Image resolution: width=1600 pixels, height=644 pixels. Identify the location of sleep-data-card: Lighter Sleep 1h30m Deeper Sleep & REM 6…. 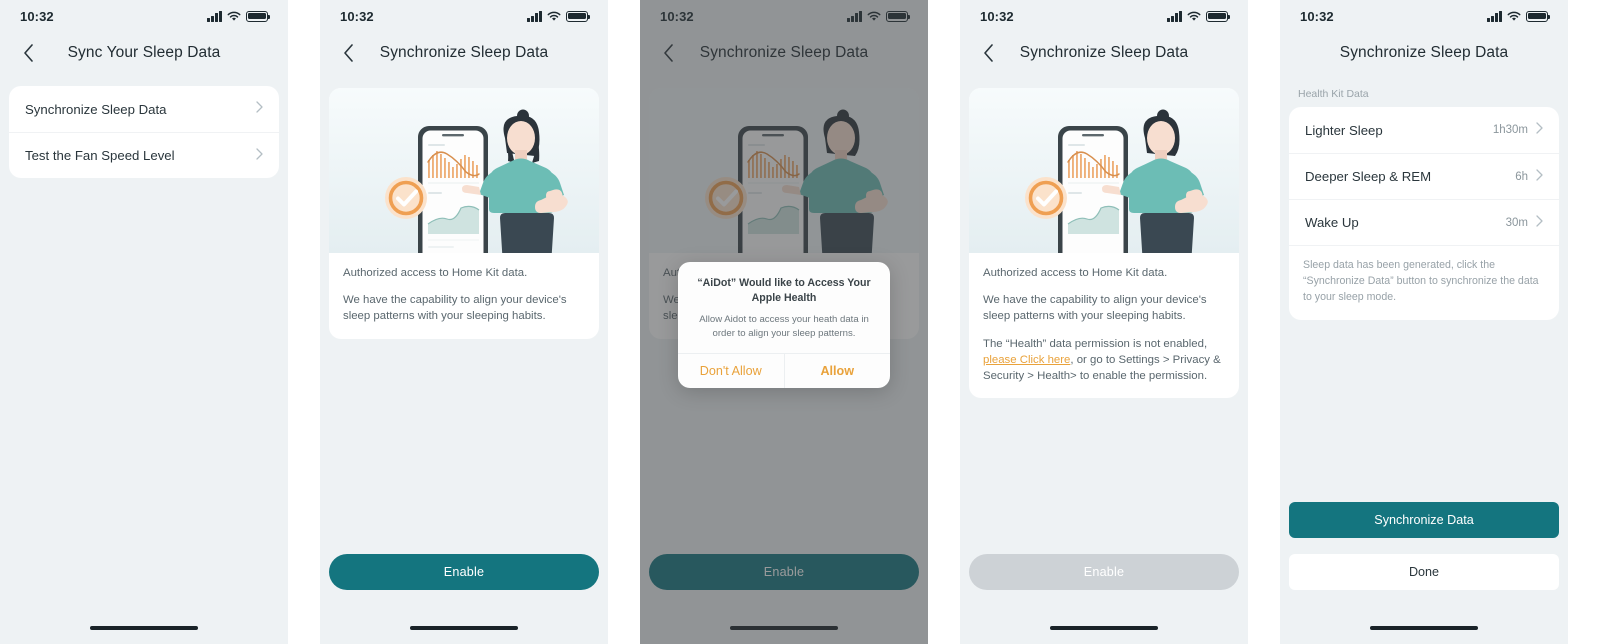
(1424, 213).